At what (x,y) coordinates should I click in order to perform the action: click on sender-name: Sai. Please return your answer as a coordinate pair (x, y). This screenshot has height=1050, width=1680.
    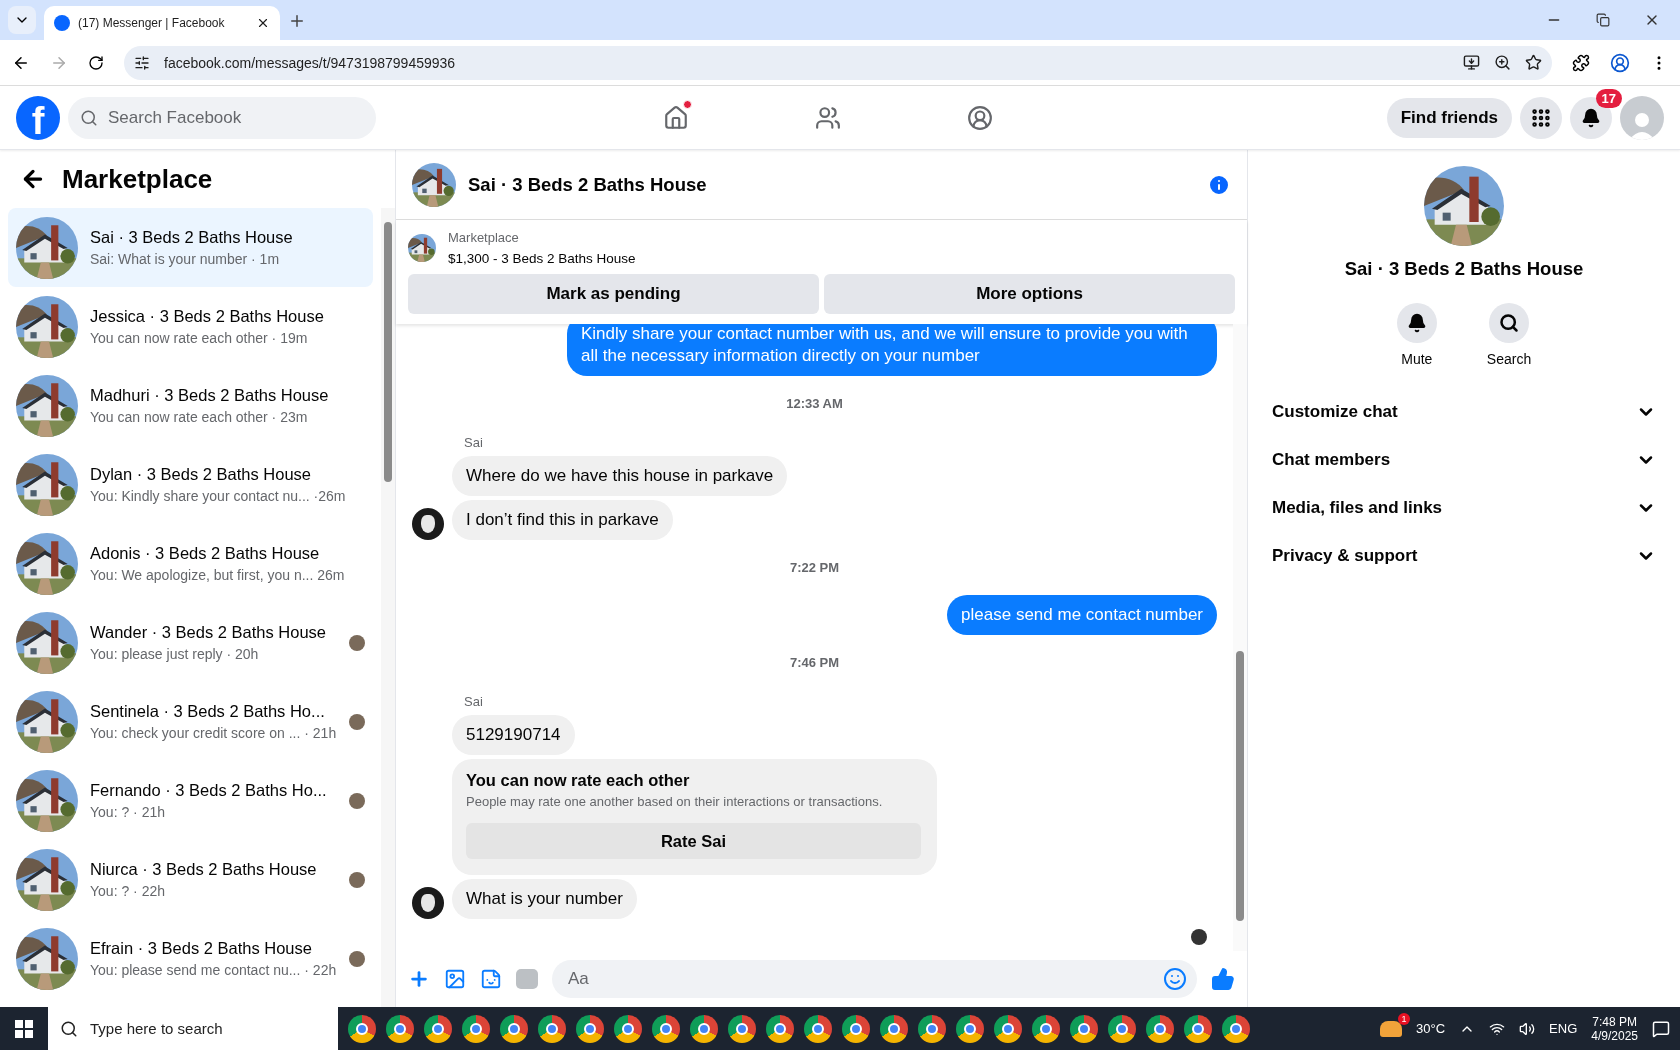
    Looking at the image, I should click on (473, 442).